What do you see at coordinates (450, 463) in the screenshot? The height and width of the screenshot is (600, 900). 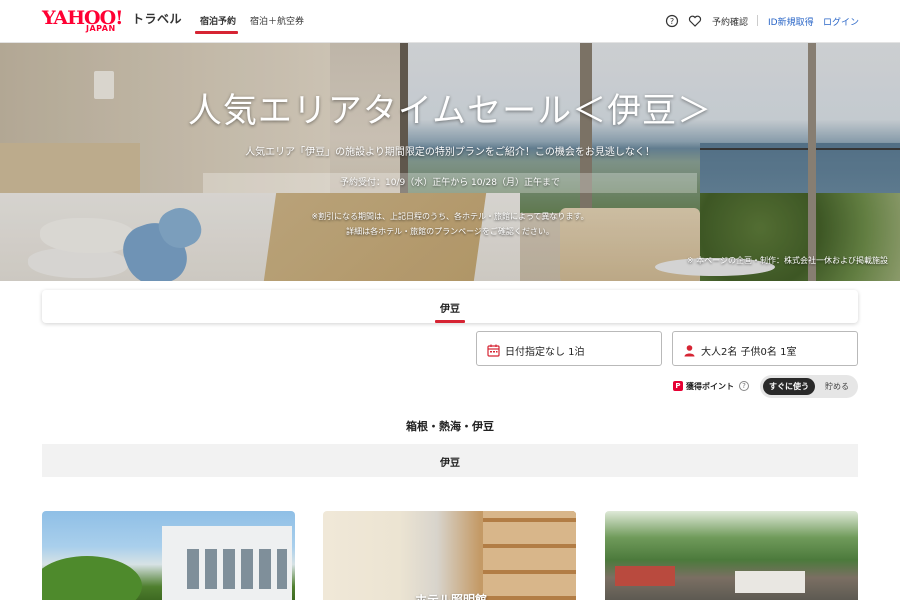 I see `region-row-label: 伊豆` at bounding box center [450, 463].